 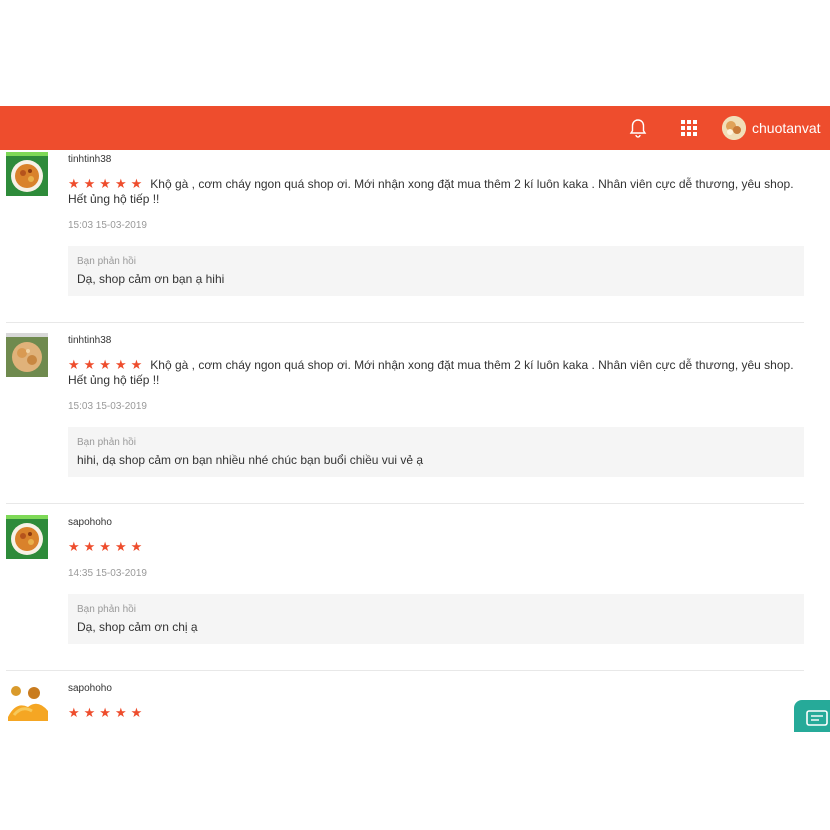 I want to click on bell-icon, so click(x=638, y=128).